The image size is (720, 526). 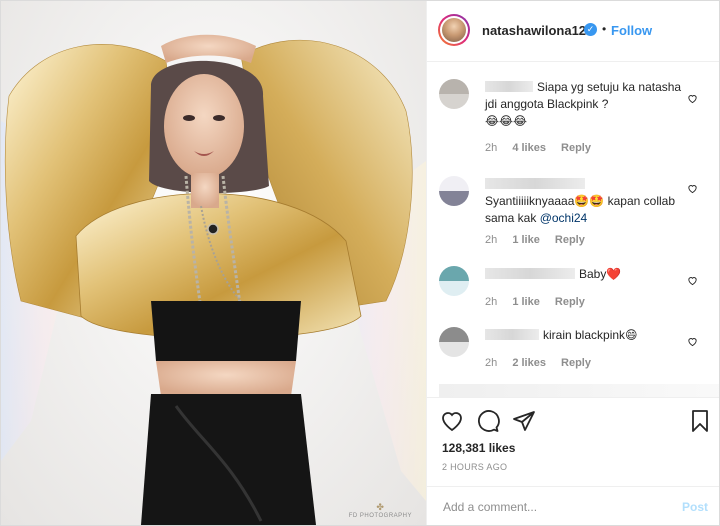 I want to click on arms, so click(x=208, y=48).